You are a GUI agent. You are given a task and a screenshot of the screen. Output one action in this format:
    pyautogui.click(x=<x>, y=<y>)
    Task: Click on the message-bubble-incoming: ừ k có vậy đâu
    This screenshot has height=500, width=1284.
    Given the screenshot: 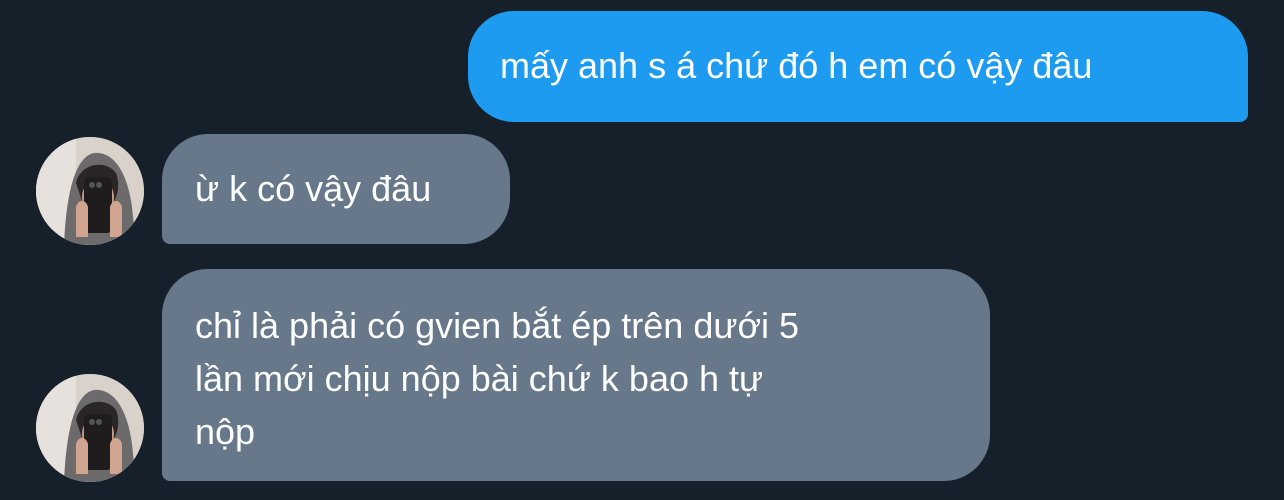 What is the action you would take?
    pyautogui.click(x=336, y=189)
    